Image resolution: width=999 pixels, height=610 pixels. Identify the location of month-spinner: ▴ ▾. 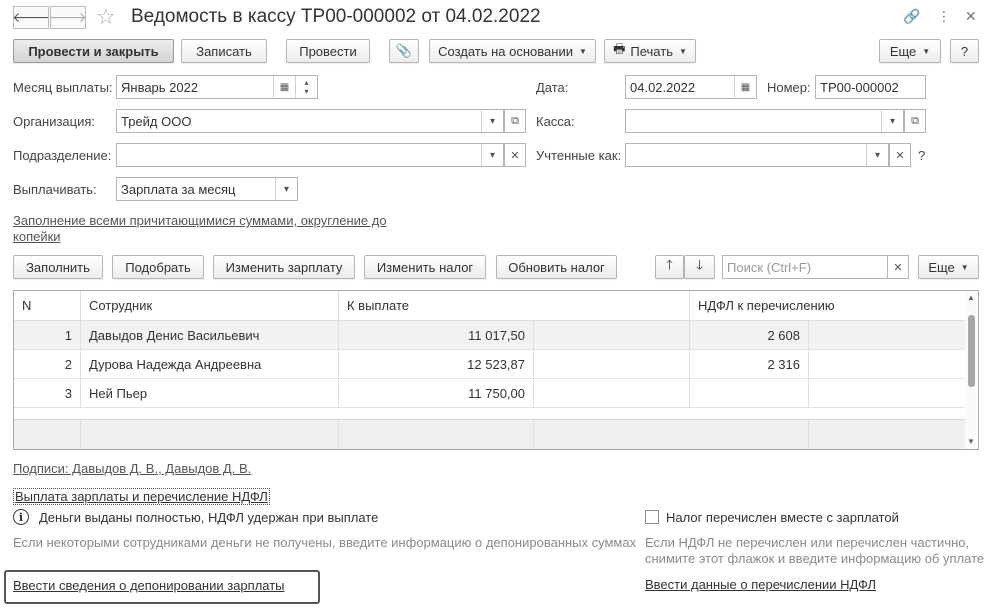
(306, 87).